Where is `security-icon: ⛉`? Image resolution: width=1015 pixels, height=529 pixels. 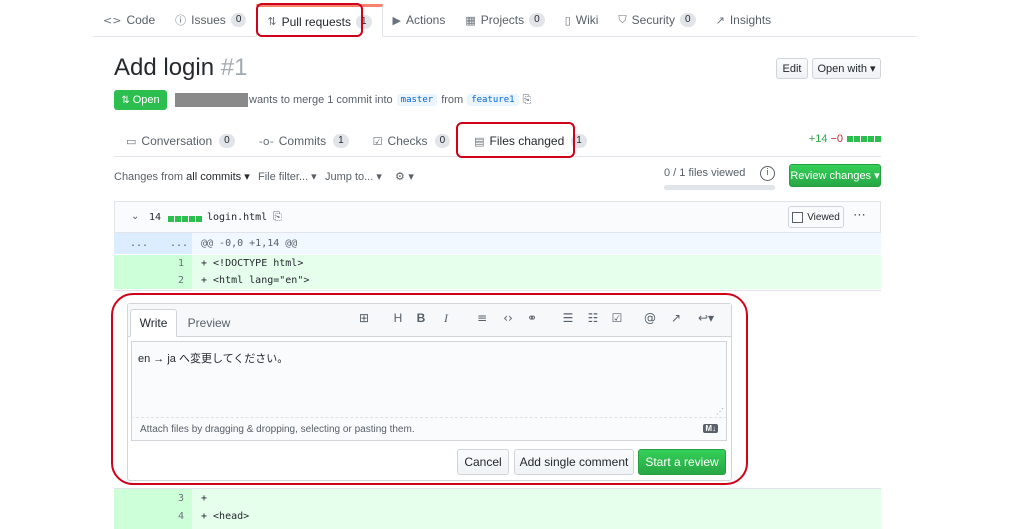
security-icon: ⛉ is located at coordinates (622, 19).